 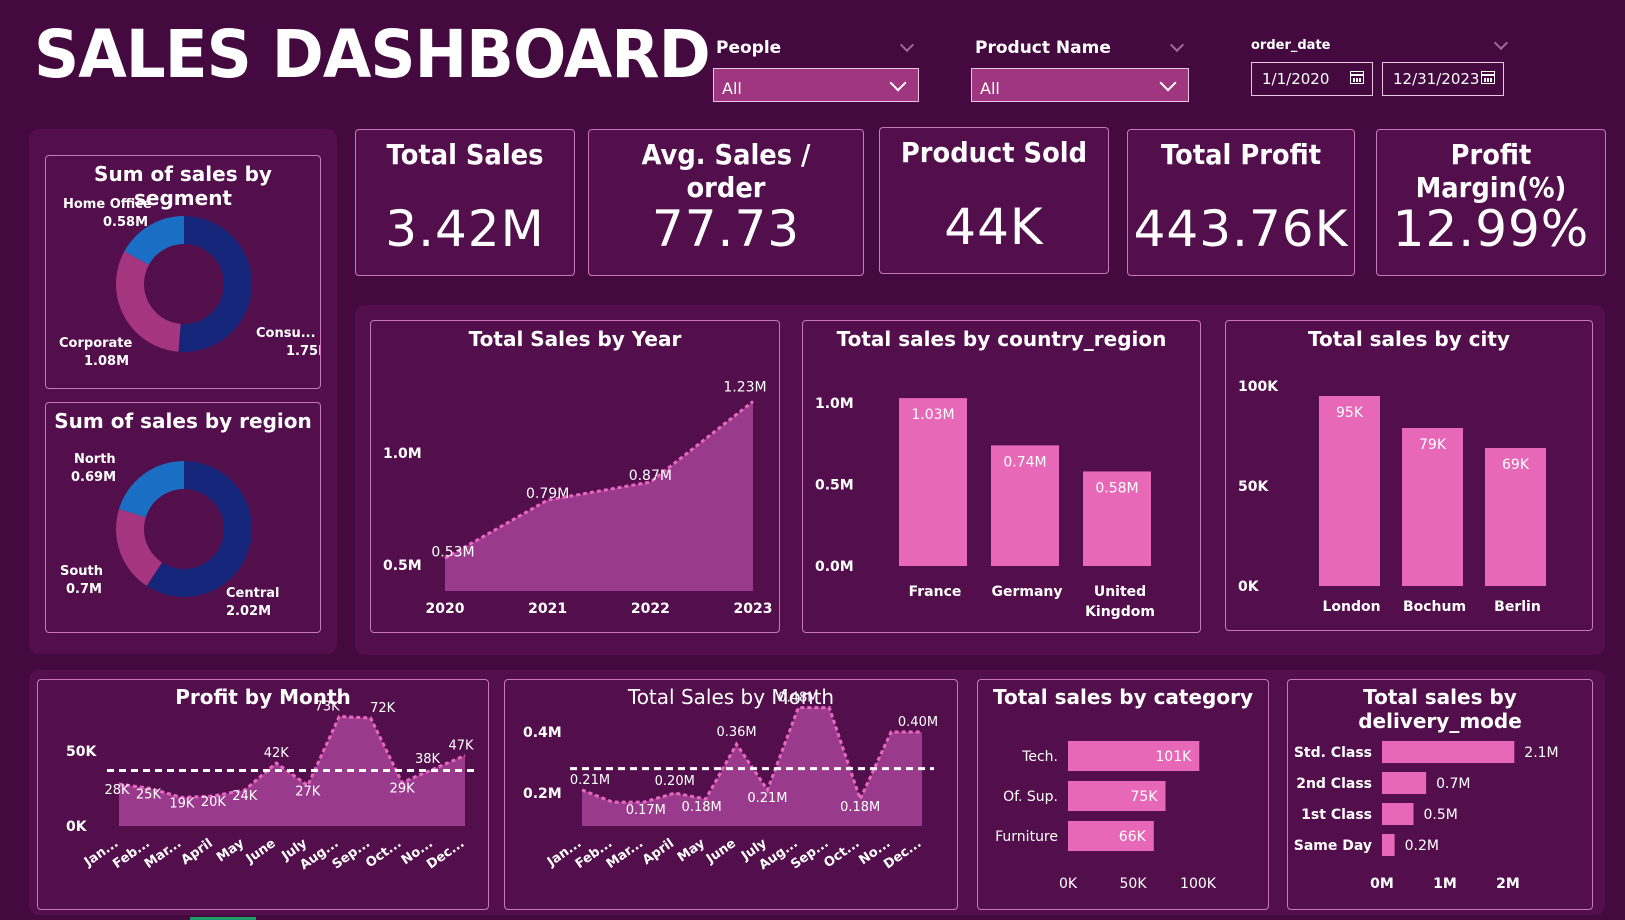 What do you see at coordinates (277, 753) in the screenshot?
I see `data-label: 42K` at bounding box center [277, 753].